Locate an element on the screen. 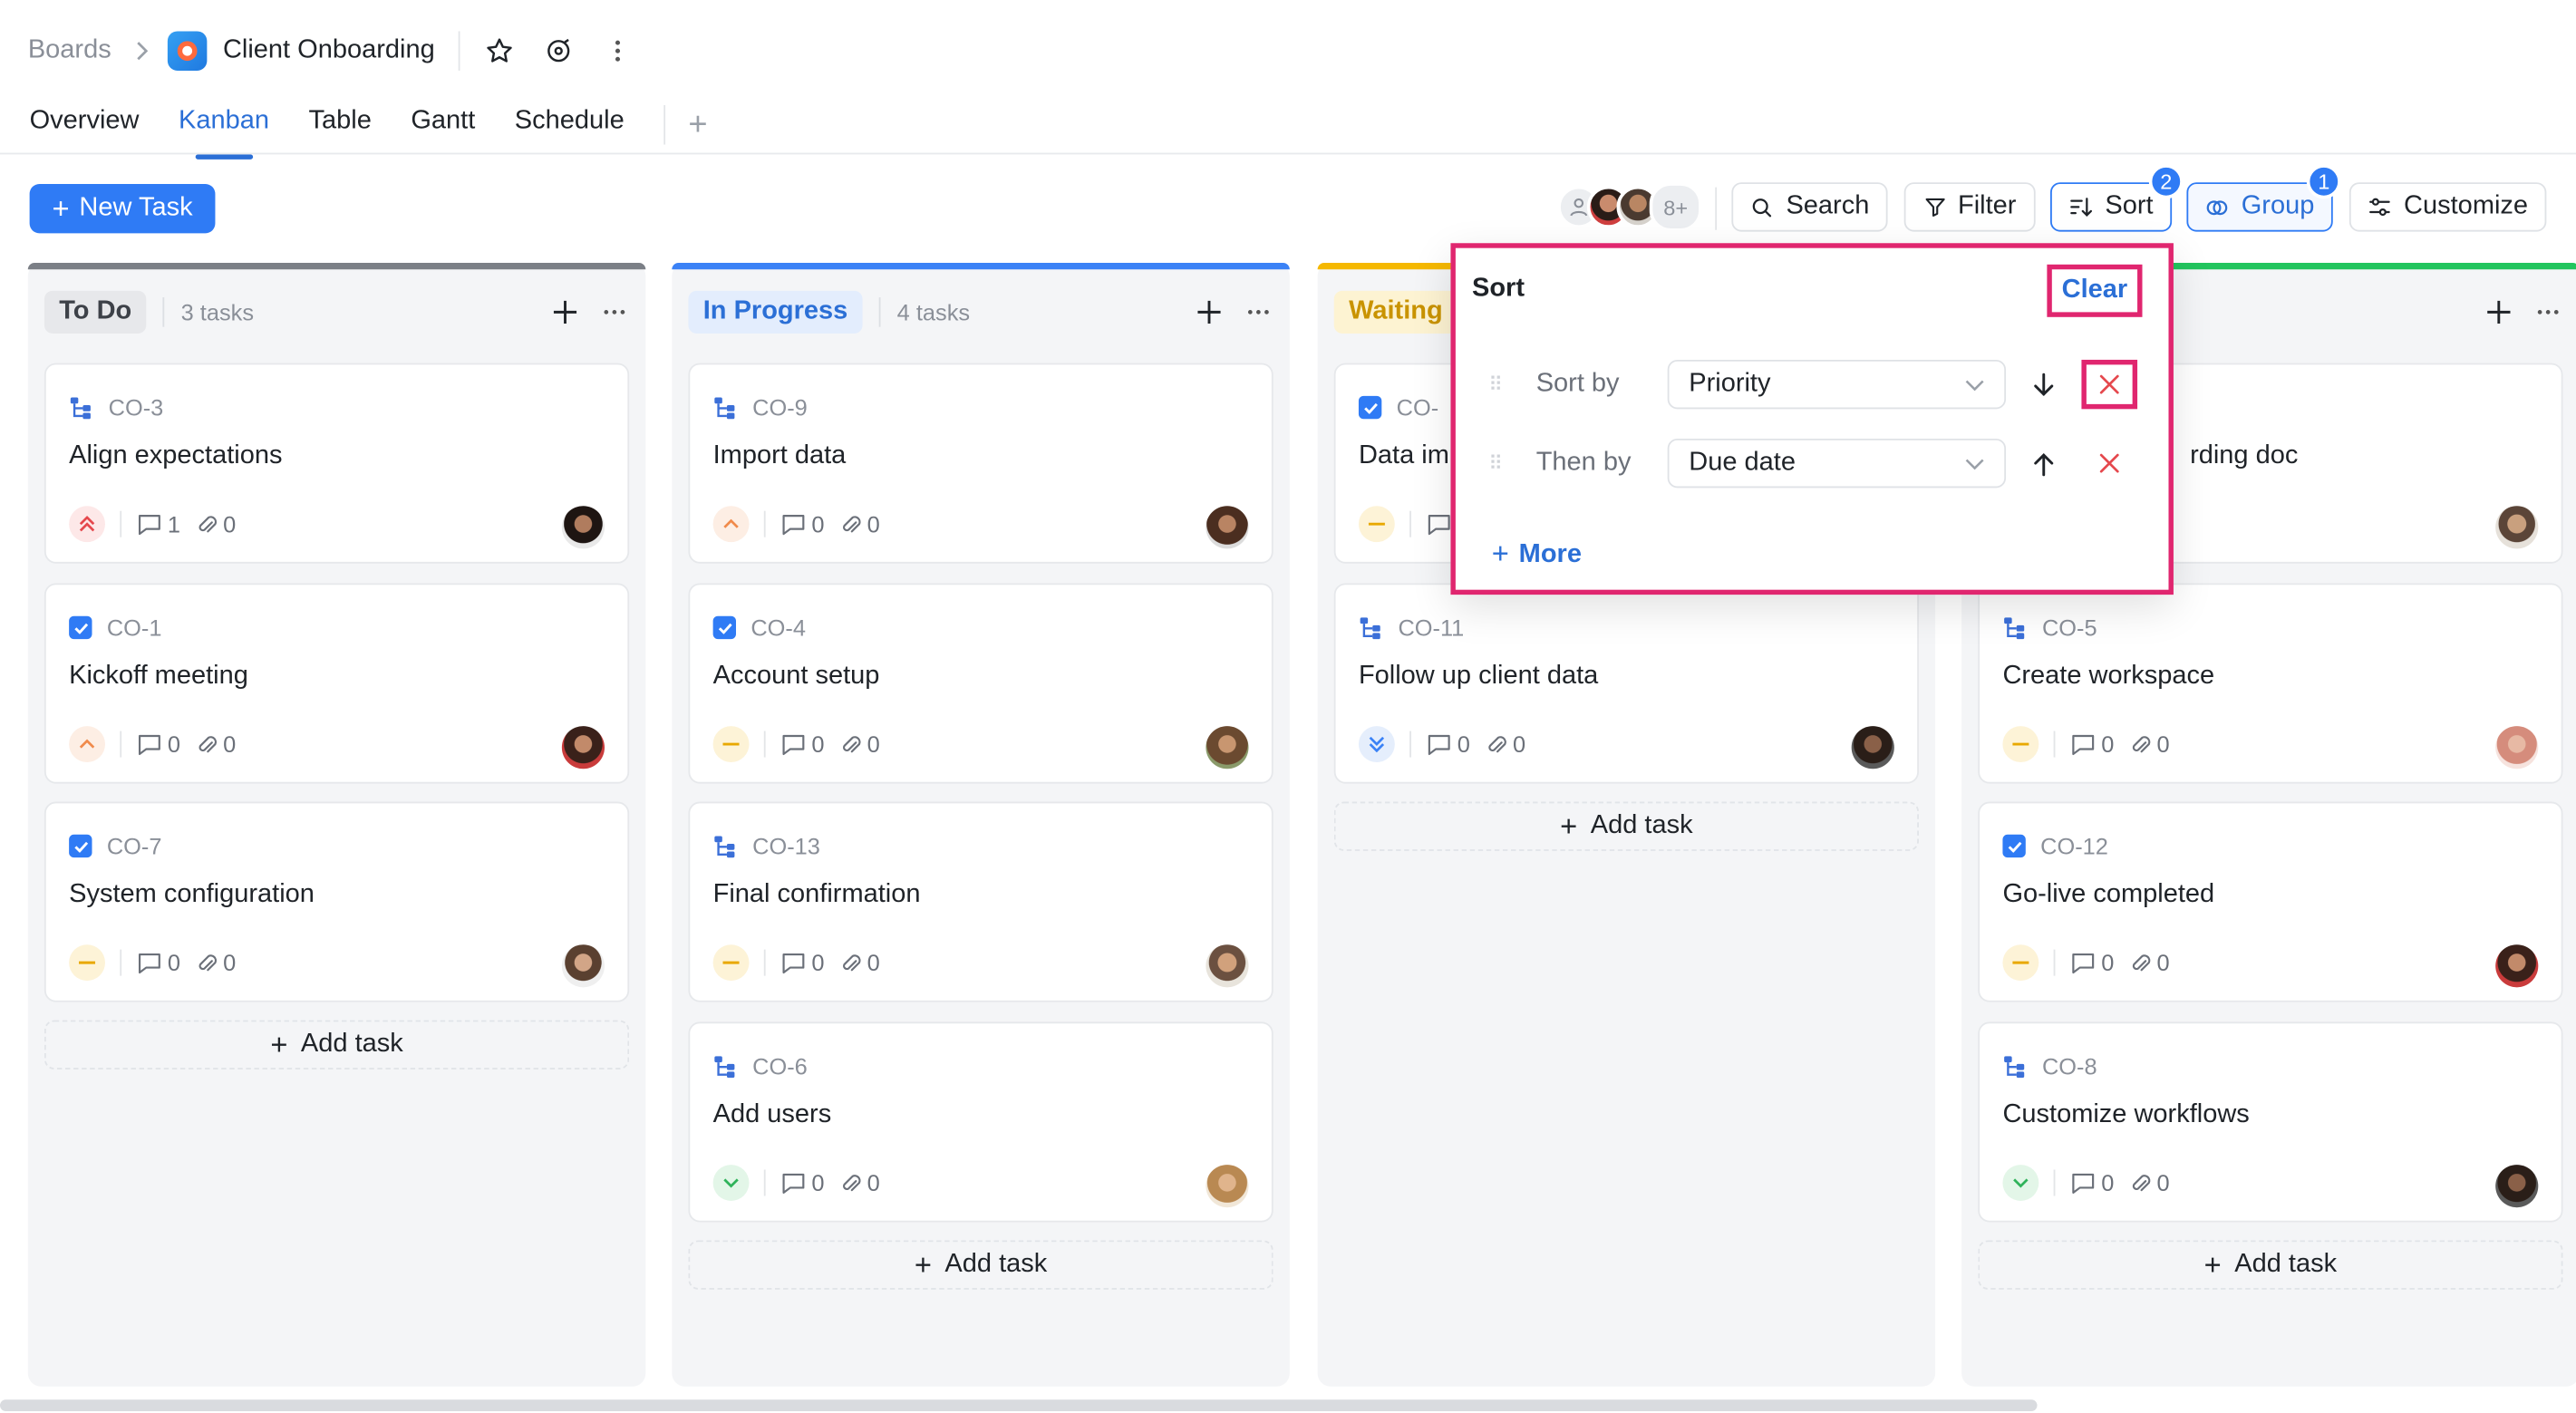  tab-kanban: Kanban is located at coordinates (224, 133).